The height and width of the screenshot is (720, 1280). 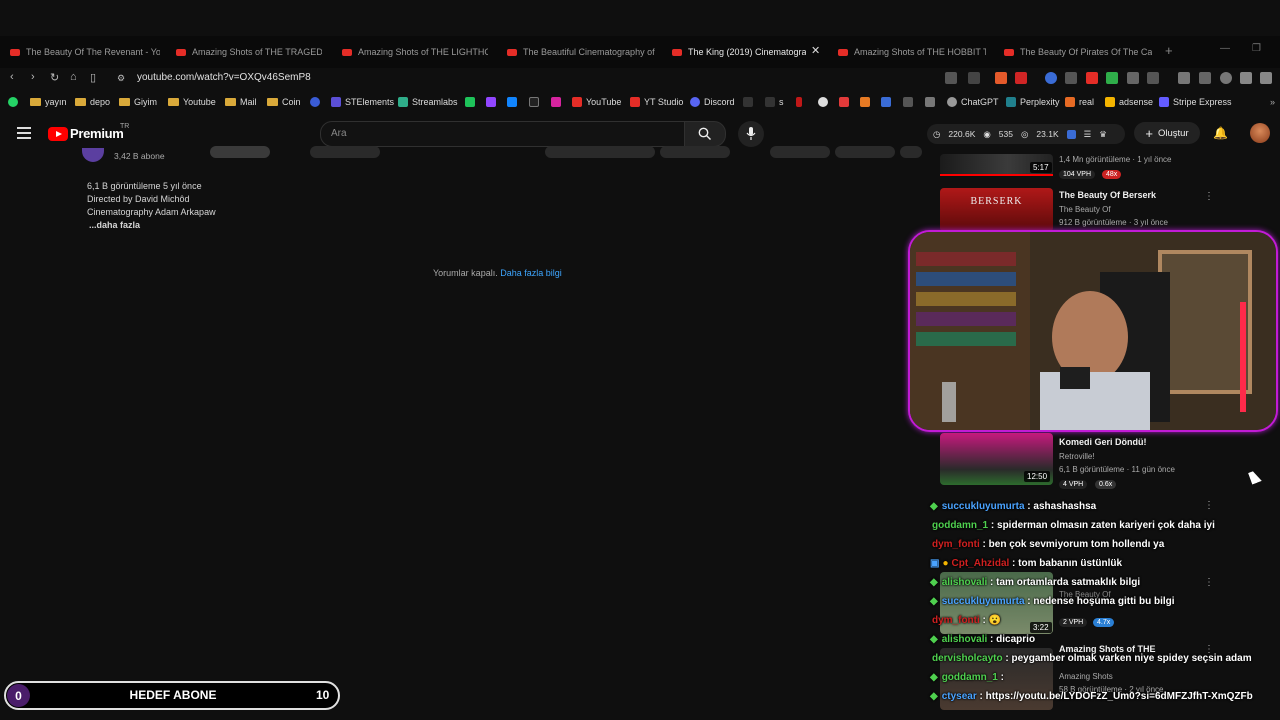 What do you see at coordinates (1129, 102) in the screenshot?
I see `bookmark-link: adsense` at bounding box center [1129, 102].